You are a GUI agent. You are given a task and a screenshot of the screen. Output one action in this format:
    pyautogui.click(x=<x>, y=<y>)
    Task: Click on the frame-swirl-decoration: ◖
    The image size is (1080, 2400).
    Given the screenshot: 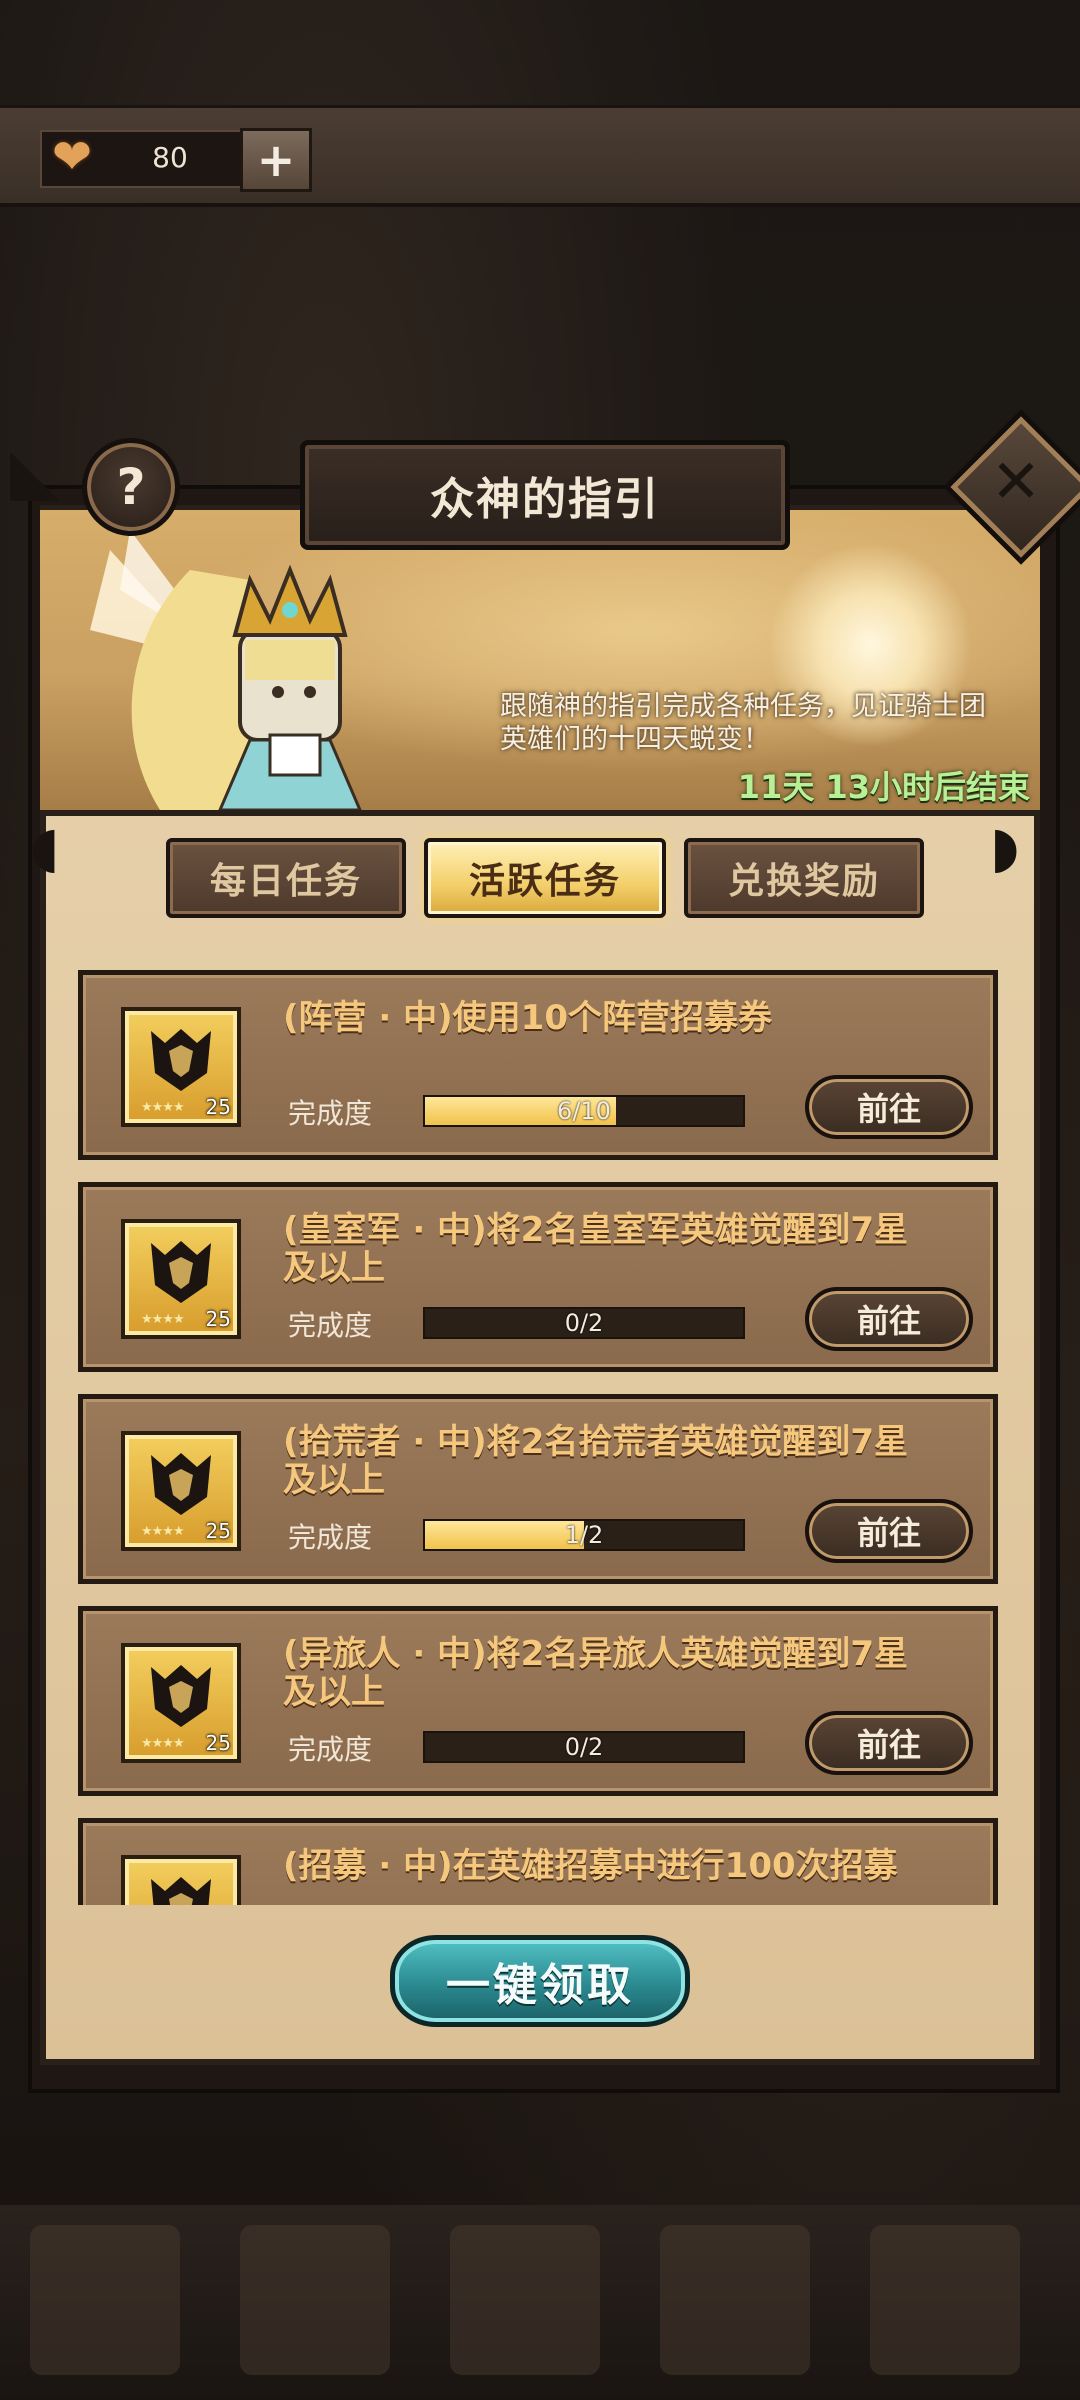 What is the action you would take?
    pyautogui.click(x=45, y=847)
    